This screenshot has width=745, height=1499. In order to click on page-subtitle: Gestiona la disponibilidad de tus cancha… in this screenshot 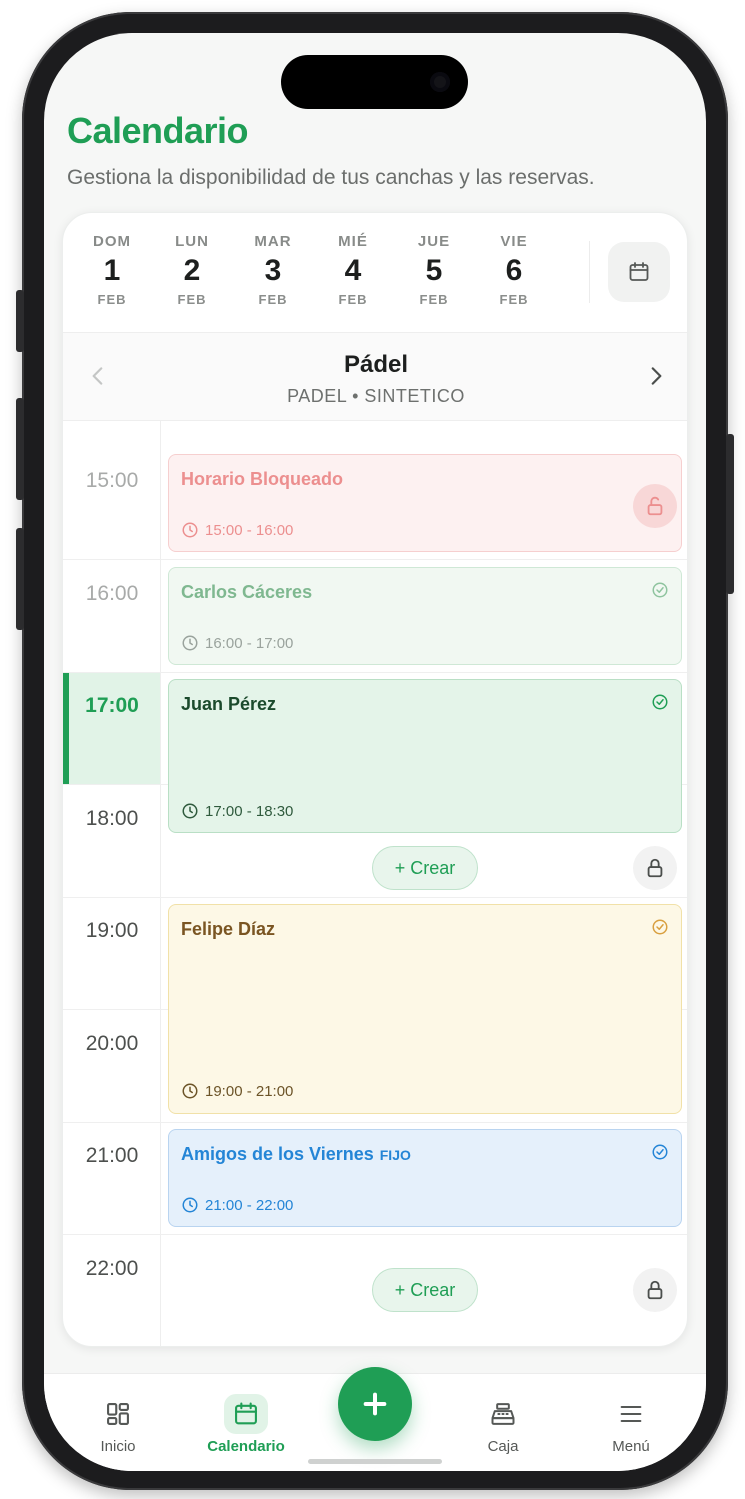, I will do `click(331, 177)`.